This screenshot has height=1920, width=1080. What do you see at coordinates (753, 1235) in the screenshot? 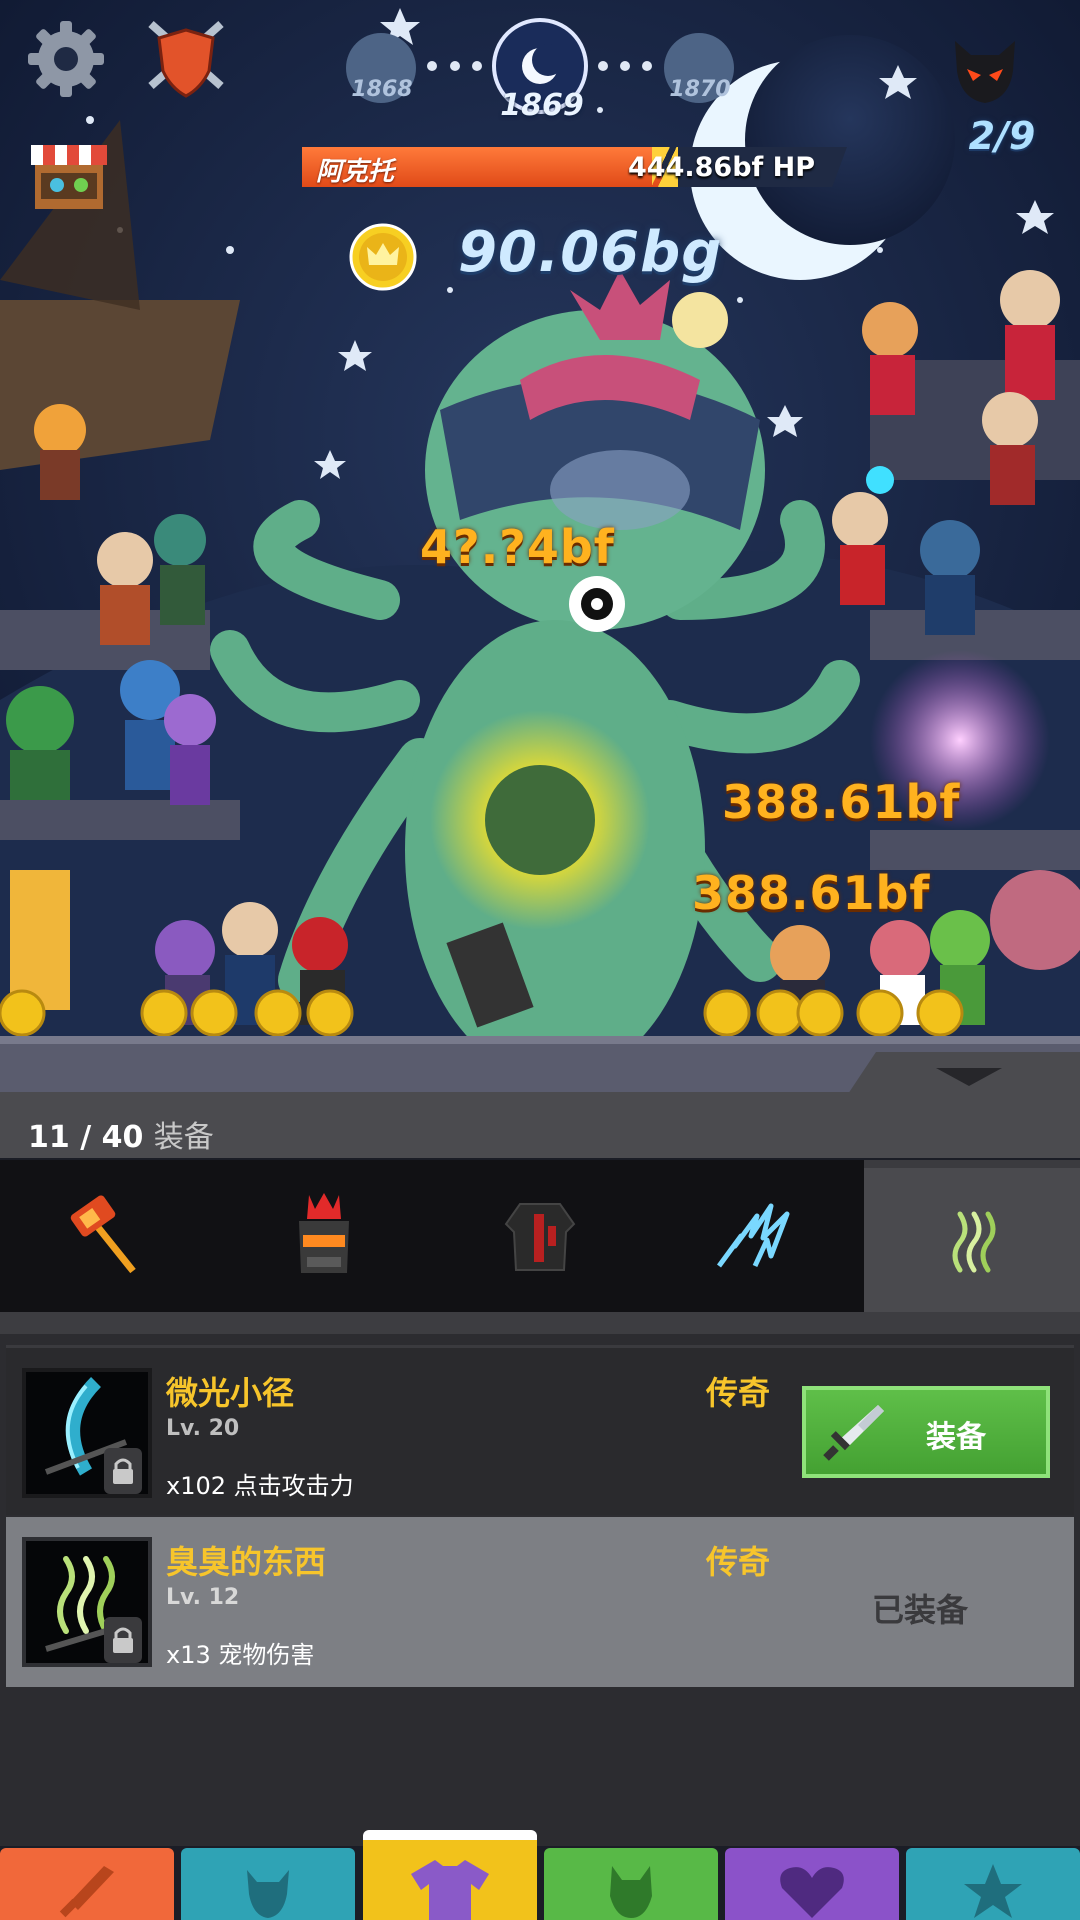
I see `lightning-icon` at bounding box center [753, 1235].